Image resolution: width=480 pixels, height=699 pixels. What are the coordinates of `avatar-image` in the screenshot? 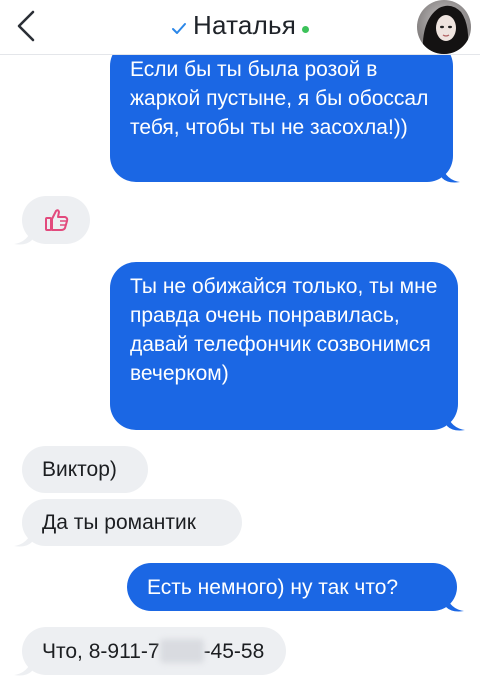 It's located at (444, 27).